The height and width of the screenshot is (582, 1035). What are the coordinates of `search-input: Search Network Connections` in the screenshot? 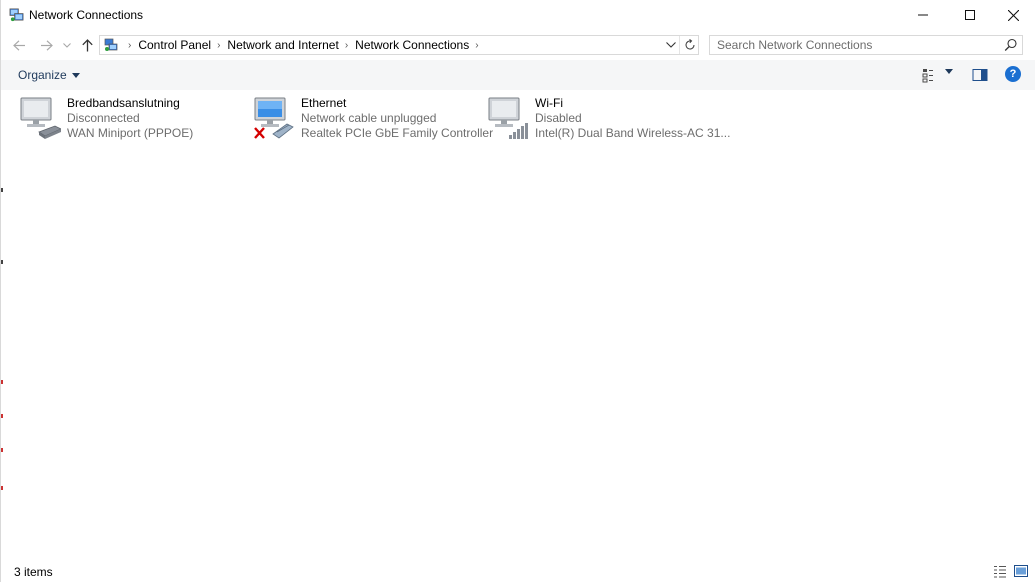 It's located at (866, 45).